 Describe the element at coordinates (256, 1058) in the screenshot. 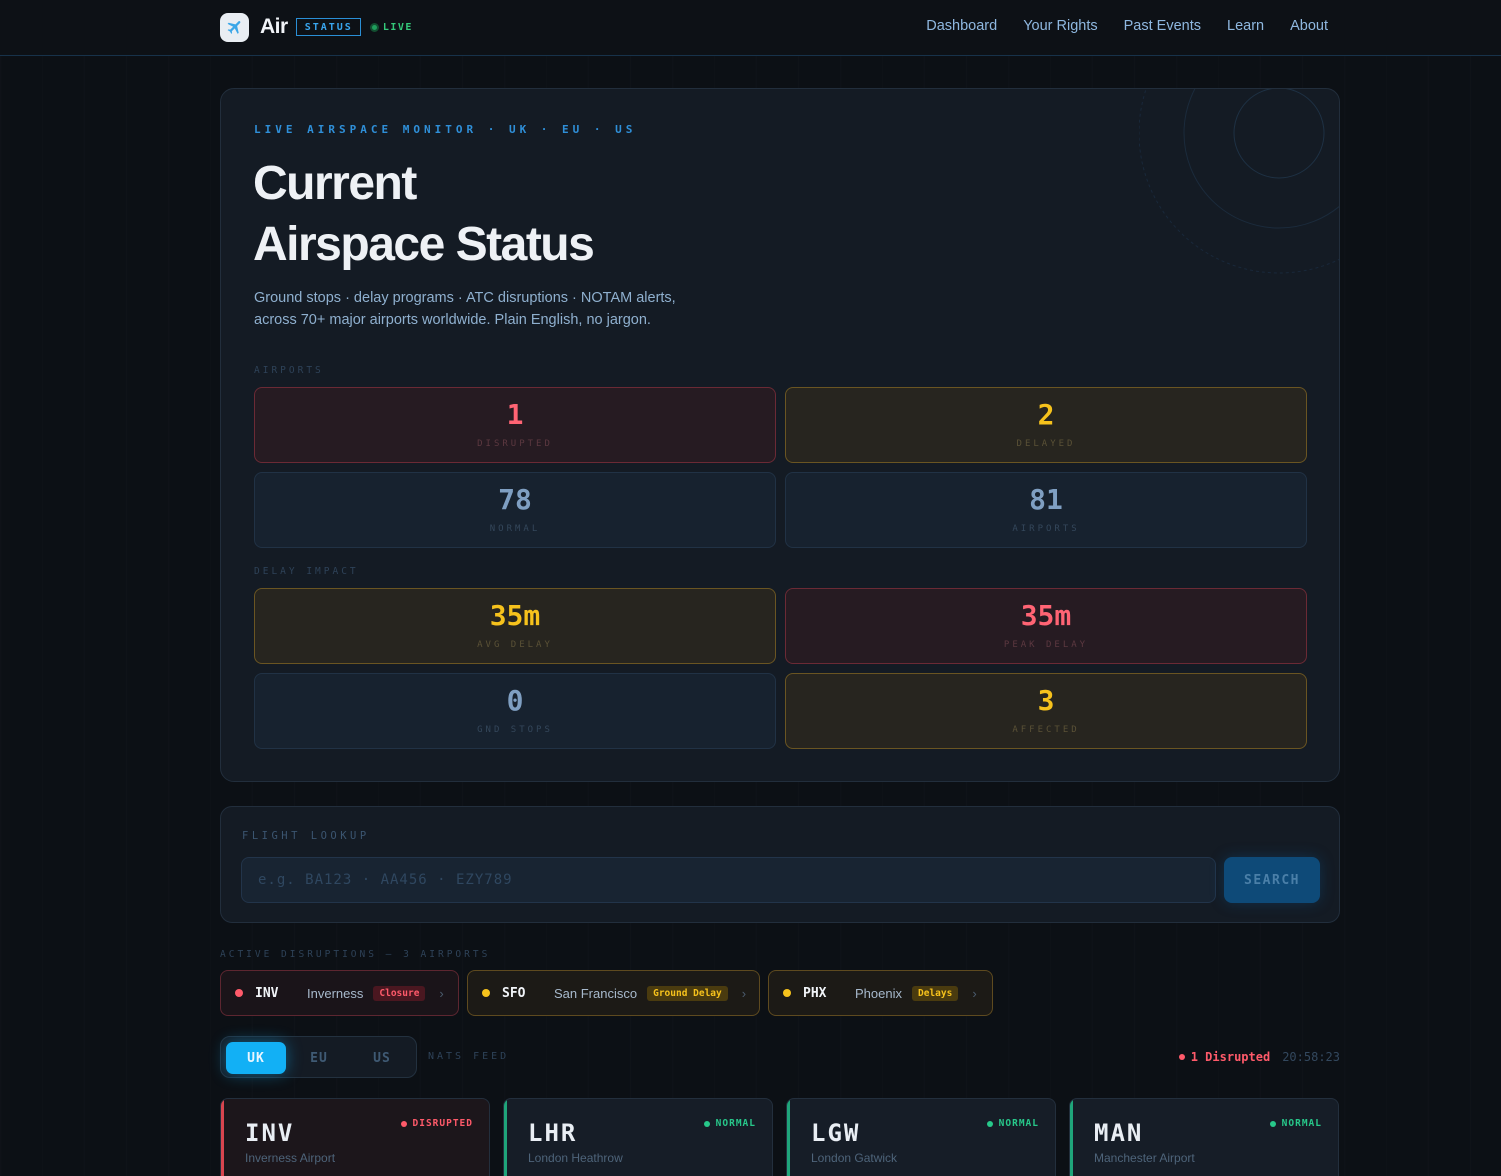

I see `tab-uk: UK` at that location.